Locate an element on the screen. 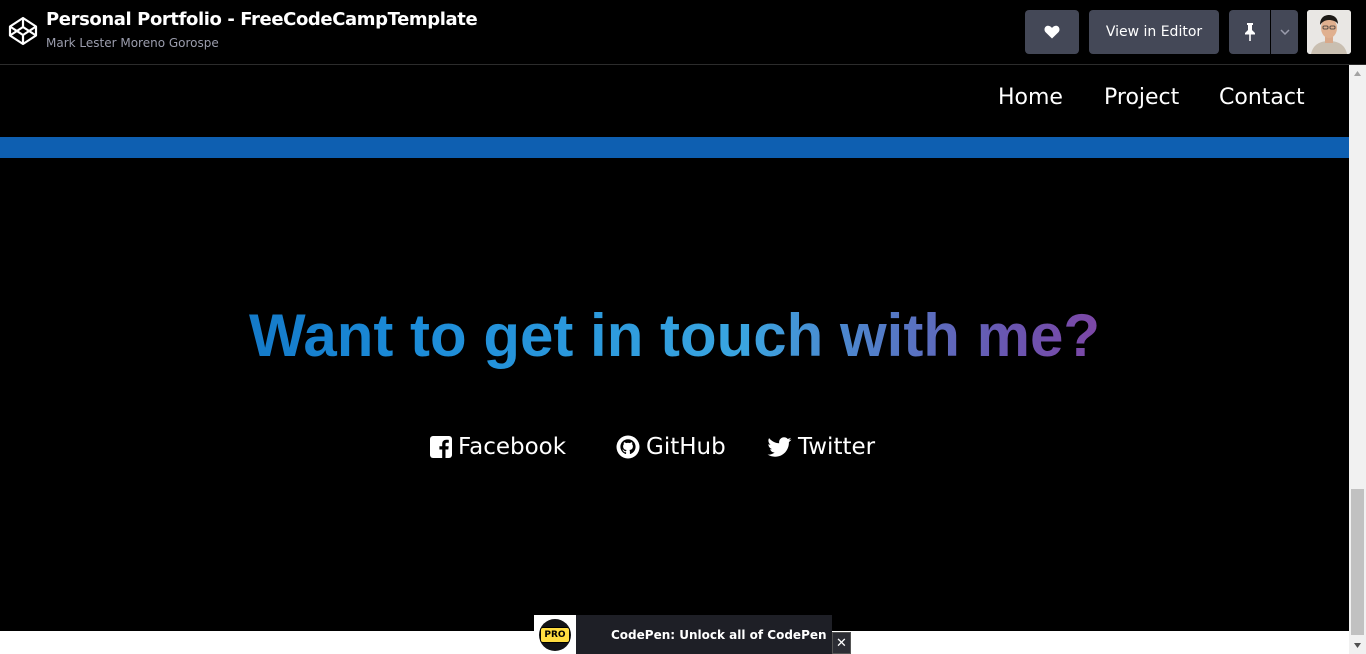 The image size is (1366, 654). twitter-label: Twitter is located at coordinates (837, 447).